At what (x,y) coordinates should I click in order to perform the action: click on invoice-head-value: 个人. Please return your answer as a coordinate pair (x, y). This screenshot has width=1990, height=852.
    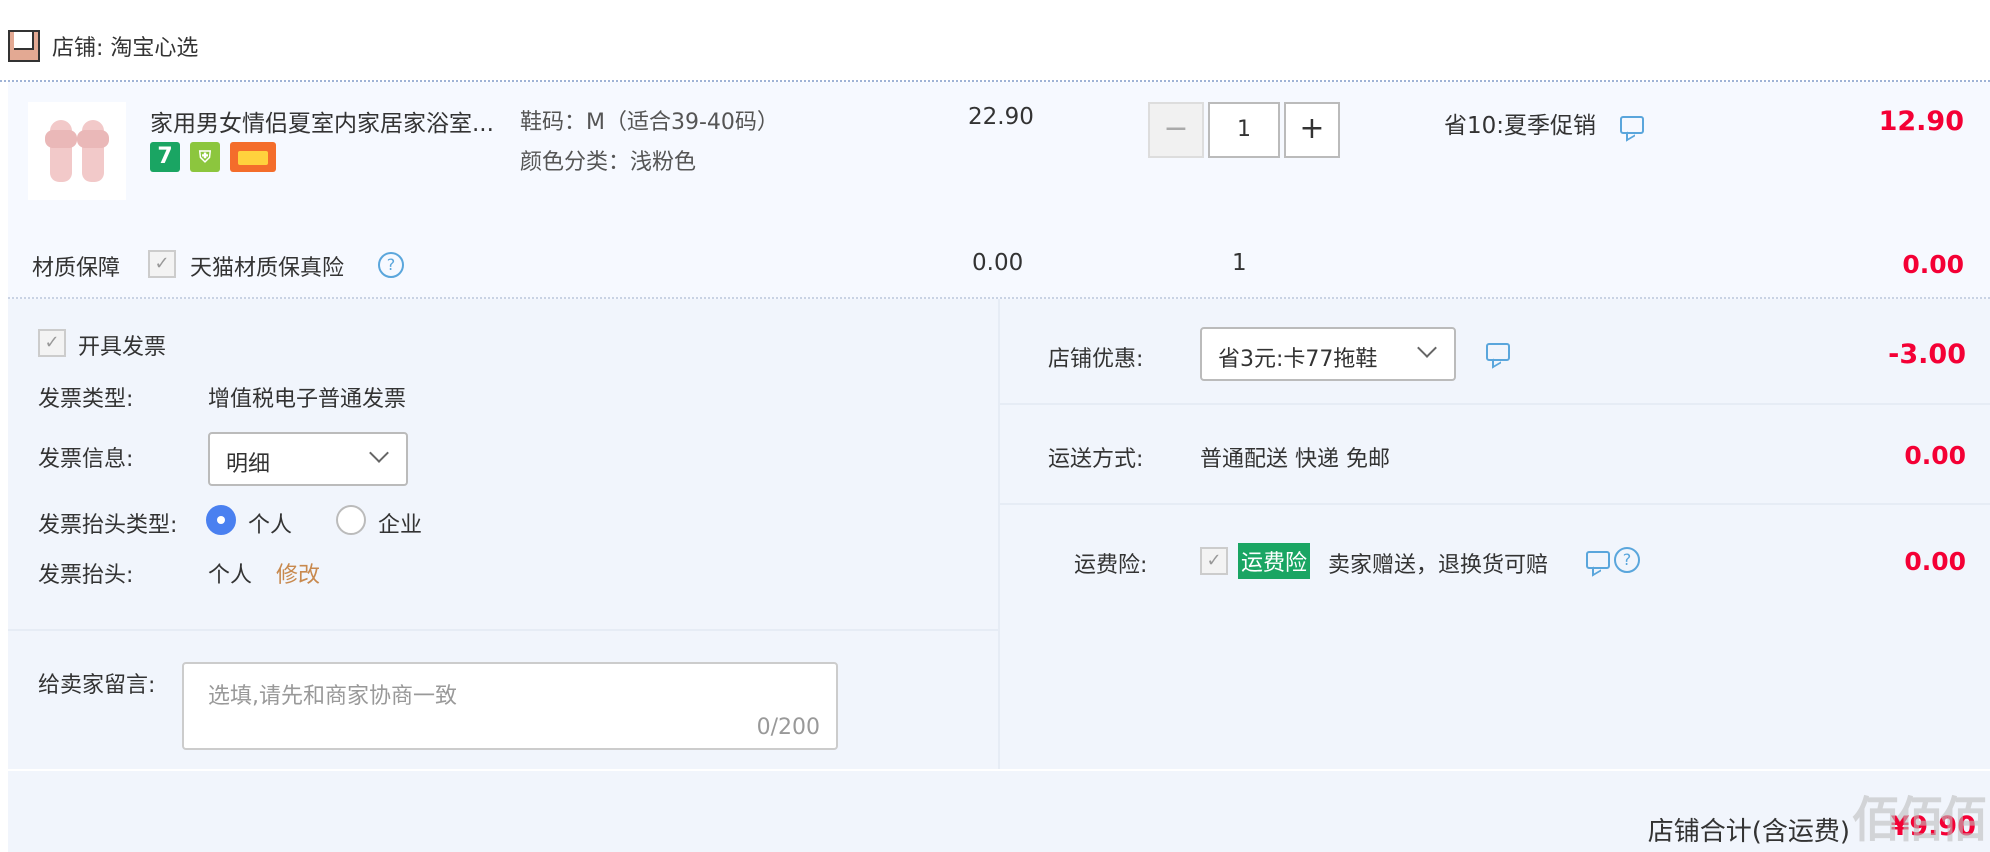
    Looking at the image, I should click on (230, 575).